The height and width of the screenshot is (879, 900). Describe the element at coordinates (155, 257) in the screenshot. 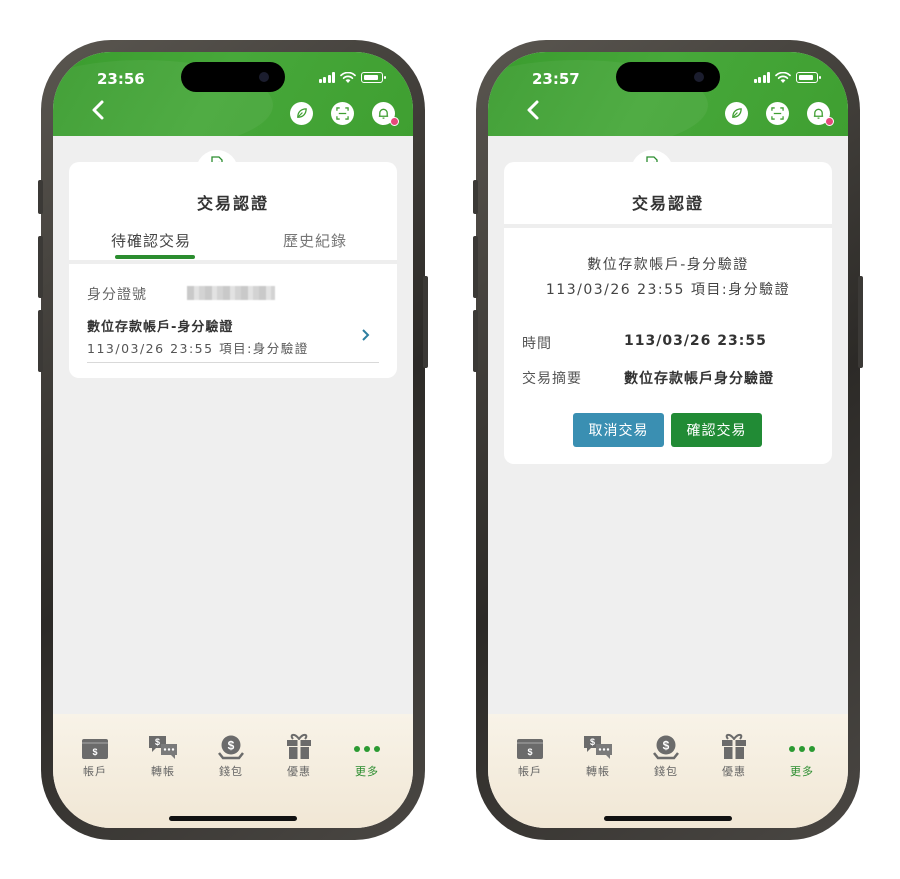

I see `tab-active-indicator` at that location.